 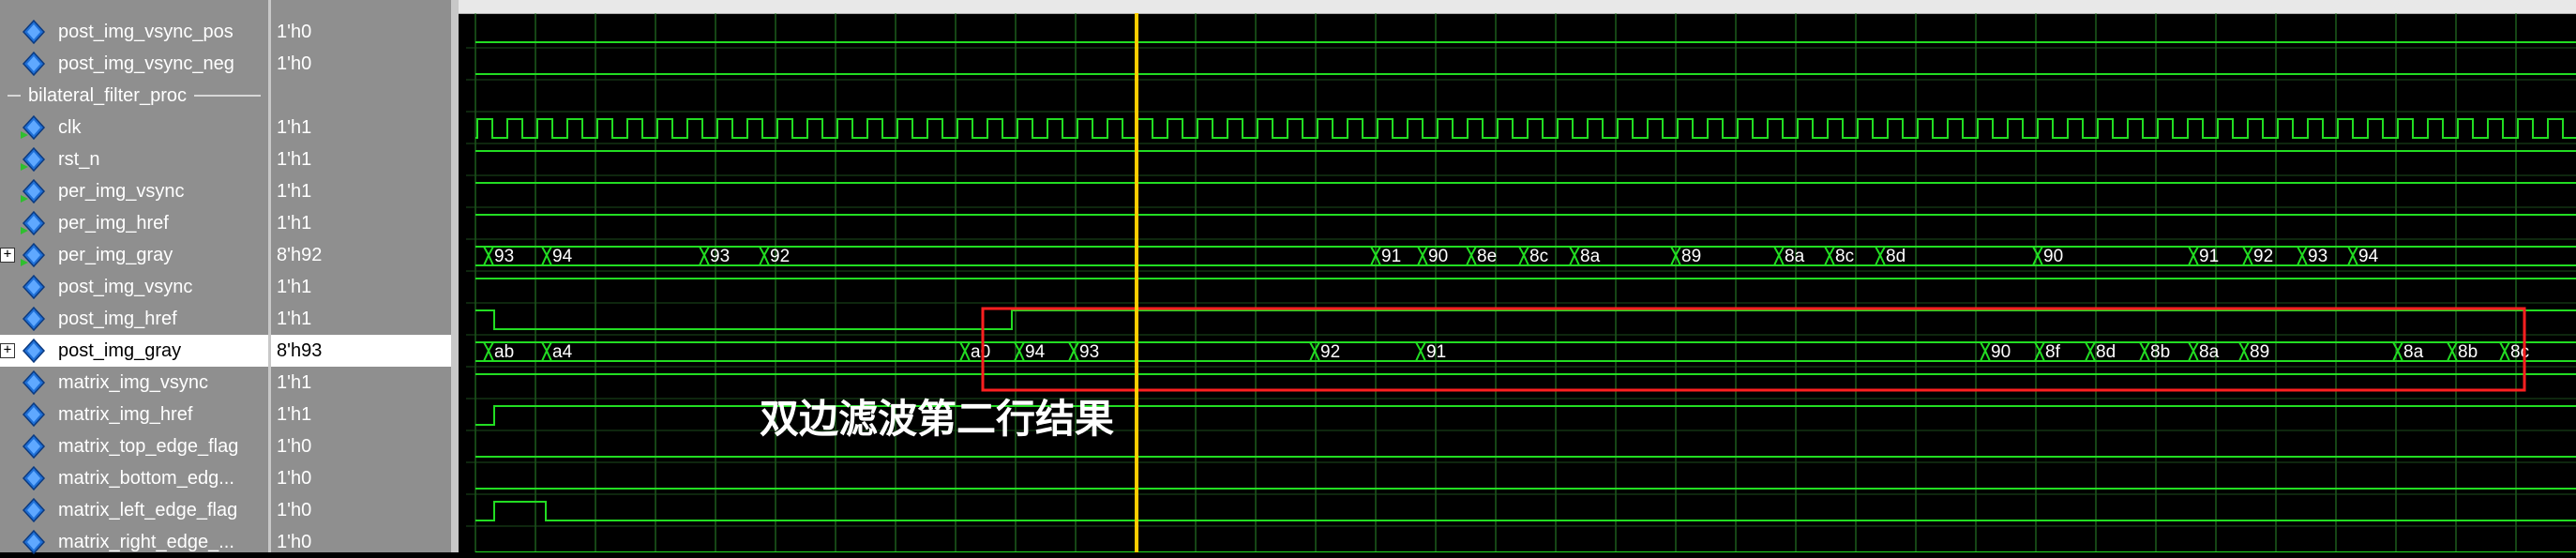 I want to click on signal-row: + per_img_gray, so click(x=134, y=255).